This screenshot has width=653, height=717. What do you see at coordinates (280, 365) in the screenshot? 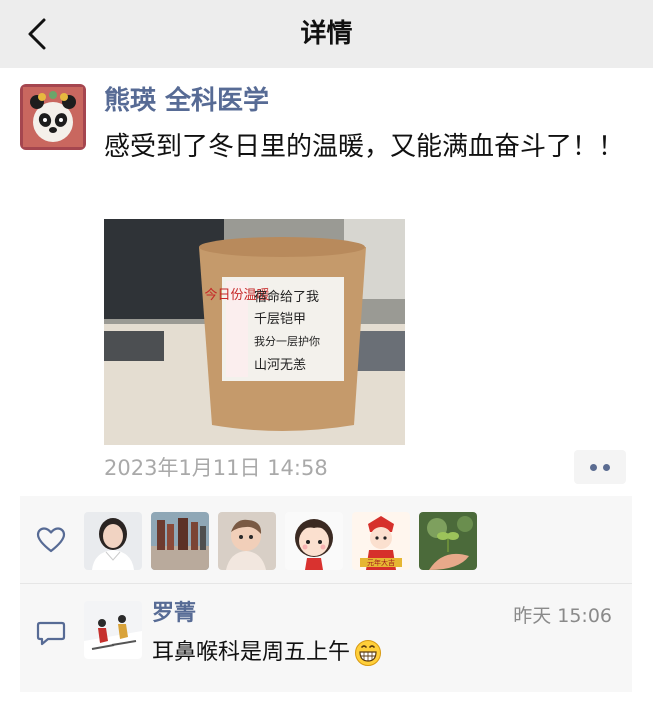
I see `cup-label-line-4: 山河无恙` at bounding box center [280, 365].